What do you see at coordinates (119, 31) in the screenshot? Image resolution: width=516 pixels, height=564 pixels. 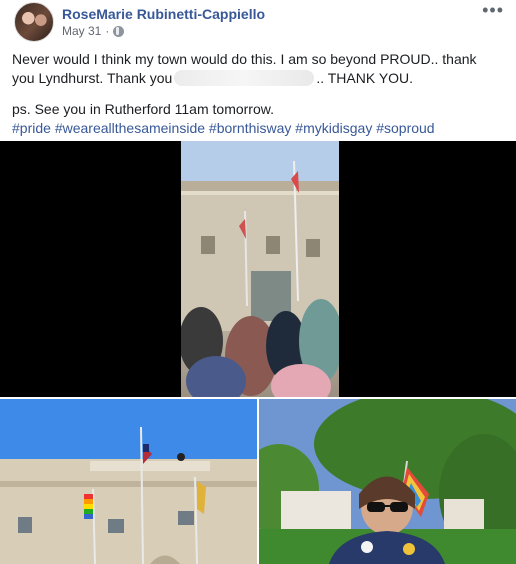 I see `globe-icon` at bounding box center [119, 31].